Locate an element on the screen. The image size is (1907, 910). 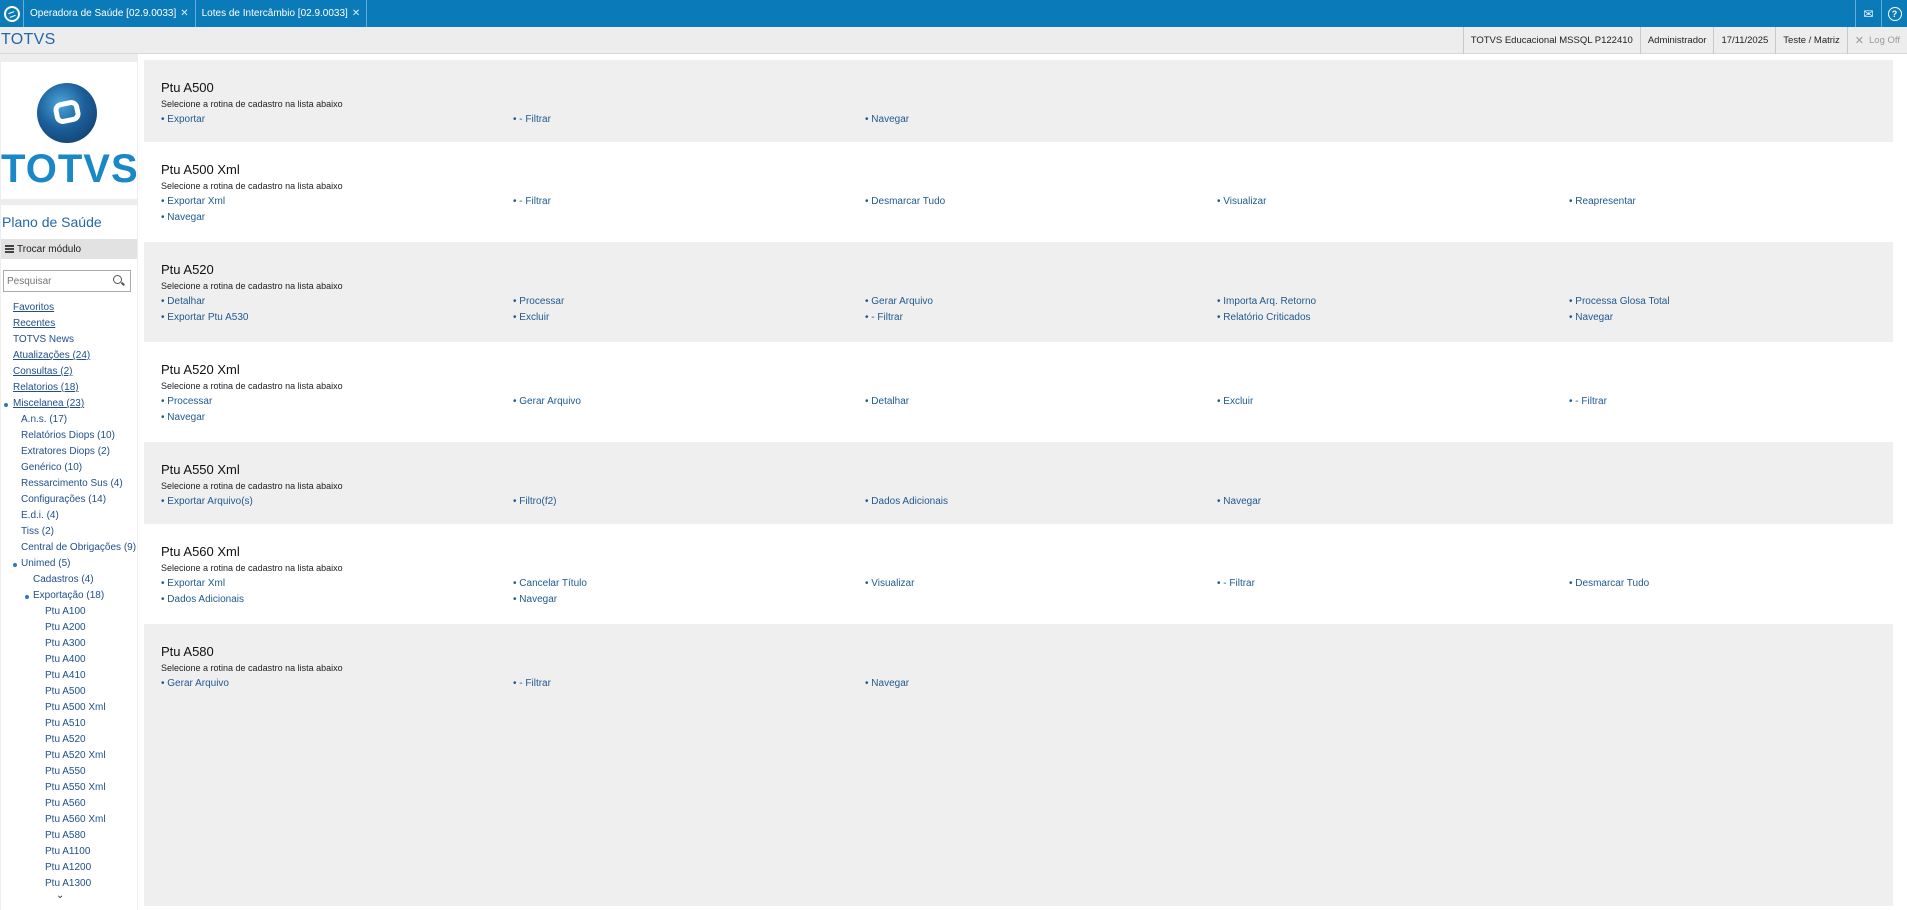
sidebar-item: Extratores Diops (2) is located at coordinates (69, 452).